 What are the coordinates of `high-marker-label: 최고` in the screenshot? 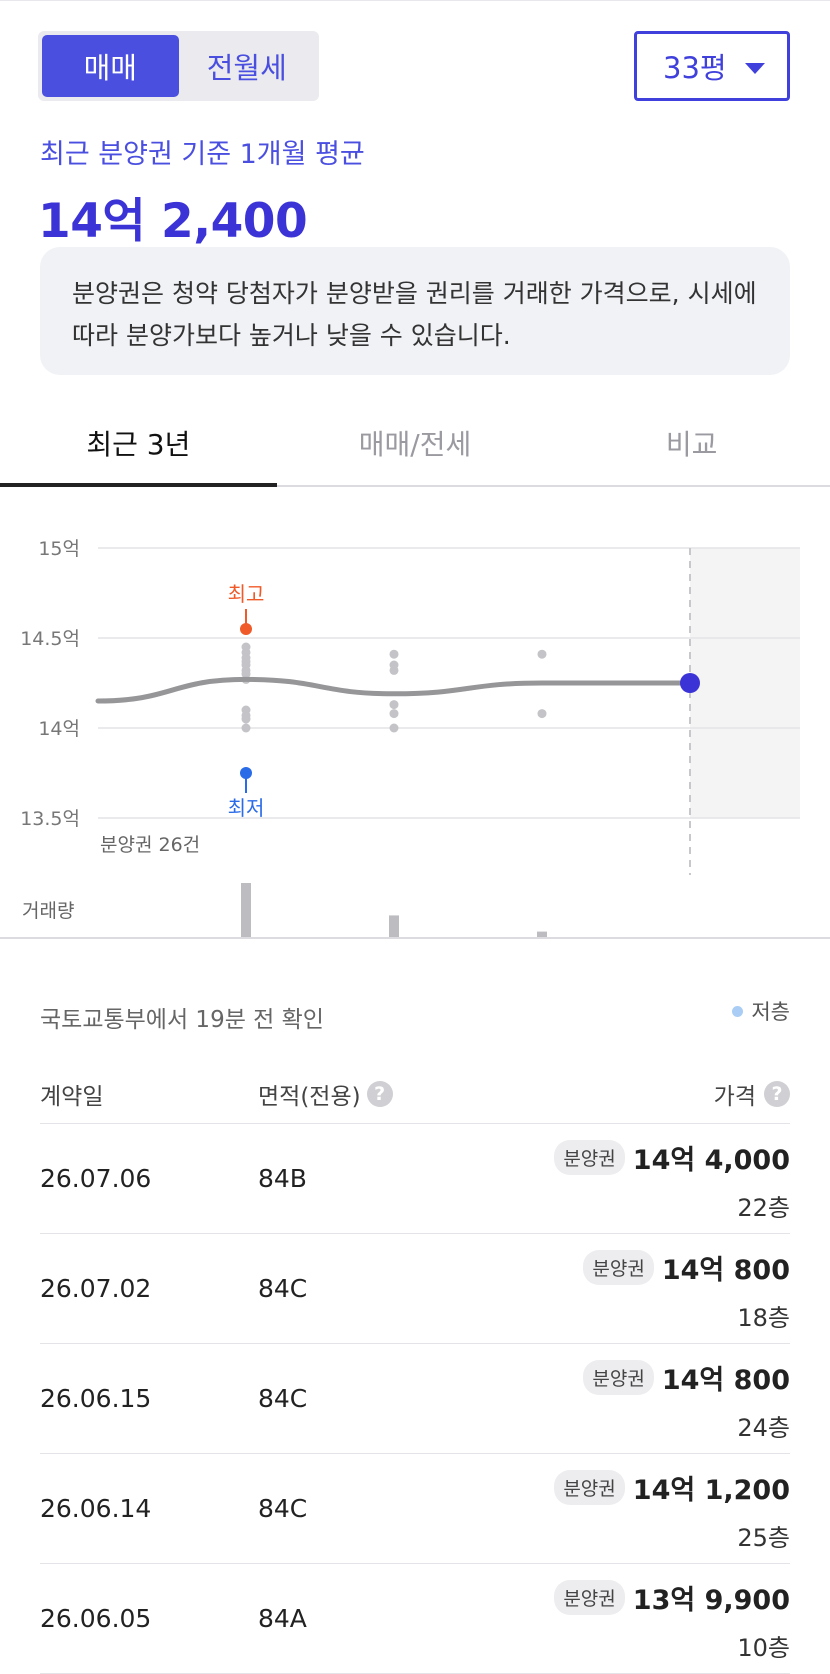 It's located at (246, 594).